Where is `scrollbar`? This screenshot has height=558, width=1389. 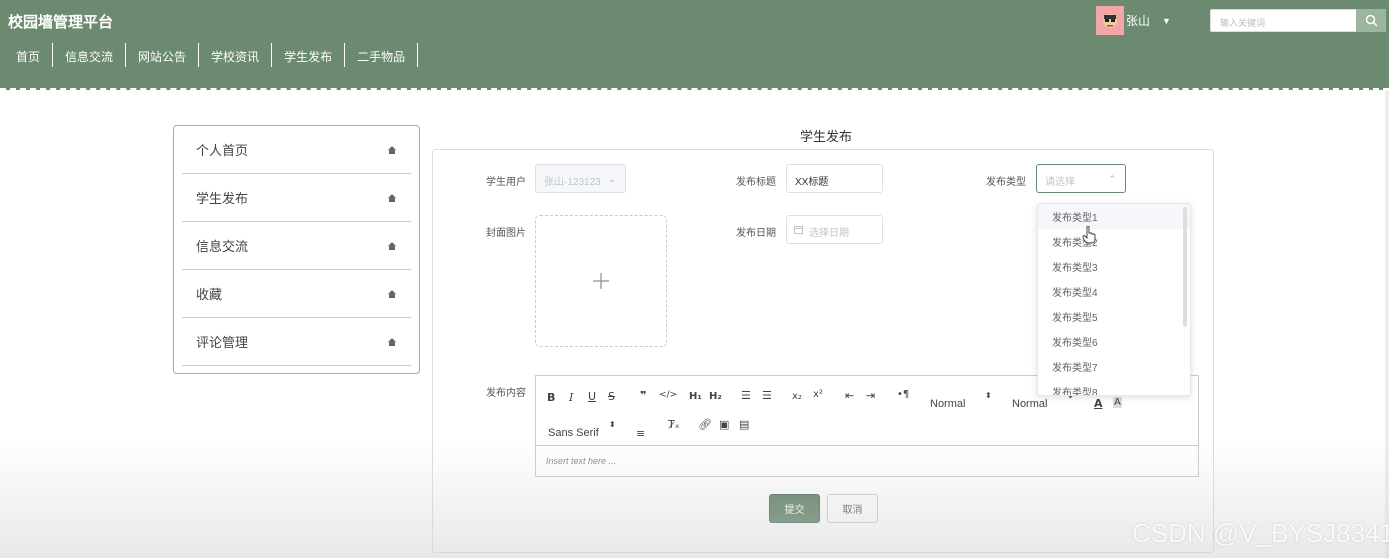 scrollbar is located at coordinates (1387, 324).